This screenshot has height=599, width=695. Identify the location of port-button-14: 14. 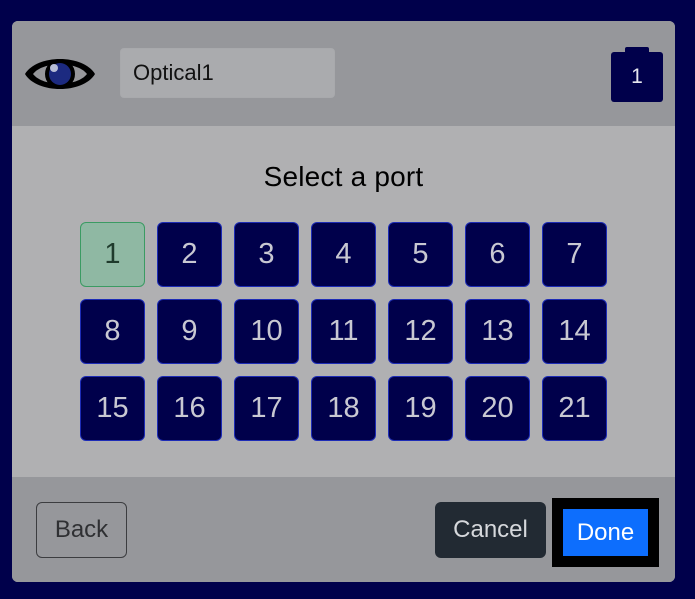
(574, 331).